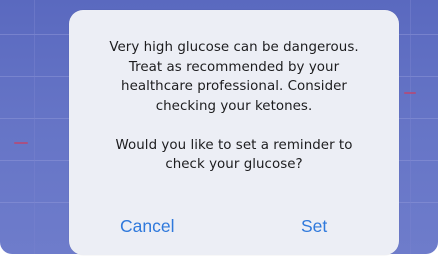  Describe the element at coordinates (234, 145) in the screenshot. I see `reminder-question-line: Would you like to set a reminder to` at that location.